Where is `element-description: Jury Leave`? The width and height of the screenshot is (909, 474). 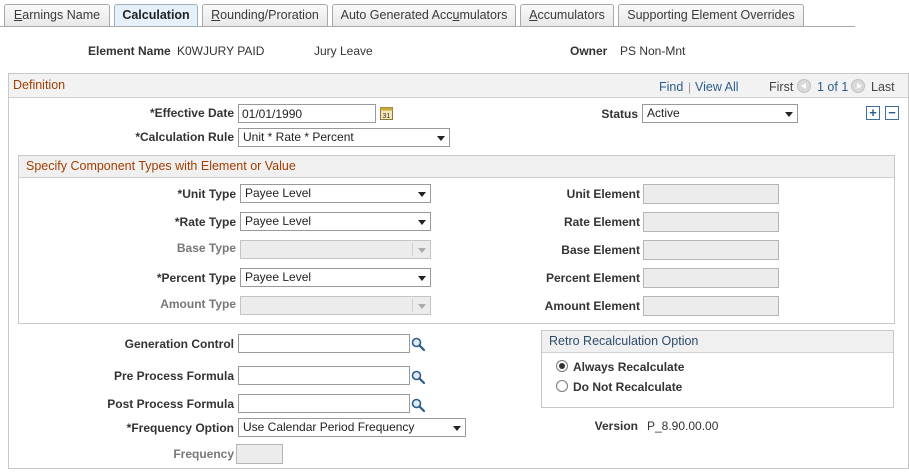 element-description: Jury Leave is located at coordinates (343, 51).